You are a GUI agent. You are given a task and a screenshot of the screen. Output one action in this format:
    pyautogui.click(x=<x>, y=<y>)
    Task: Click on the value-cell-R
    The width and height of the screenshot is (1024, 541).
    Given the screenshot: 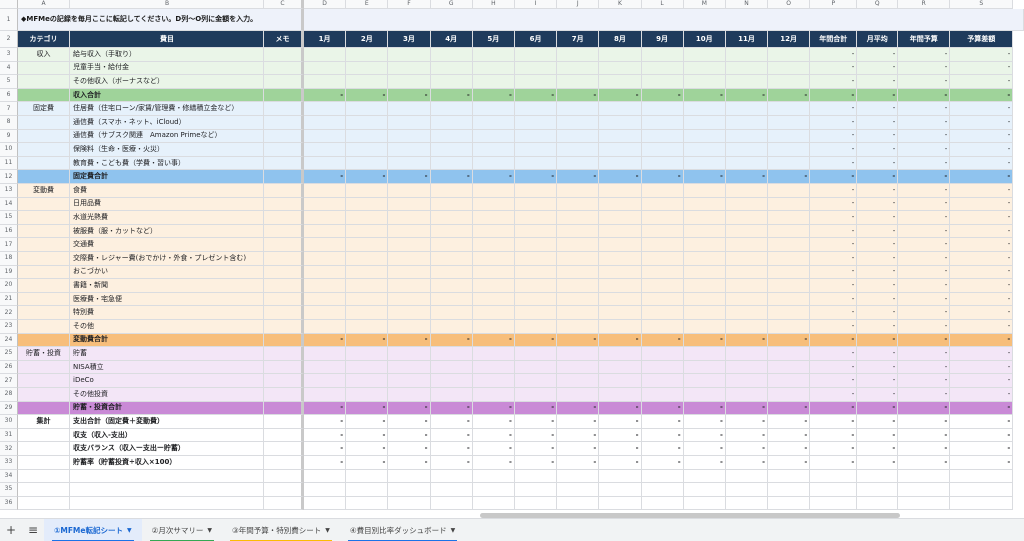 What is the action you would take?
    pyautogui.click(x=924, y=490)
    